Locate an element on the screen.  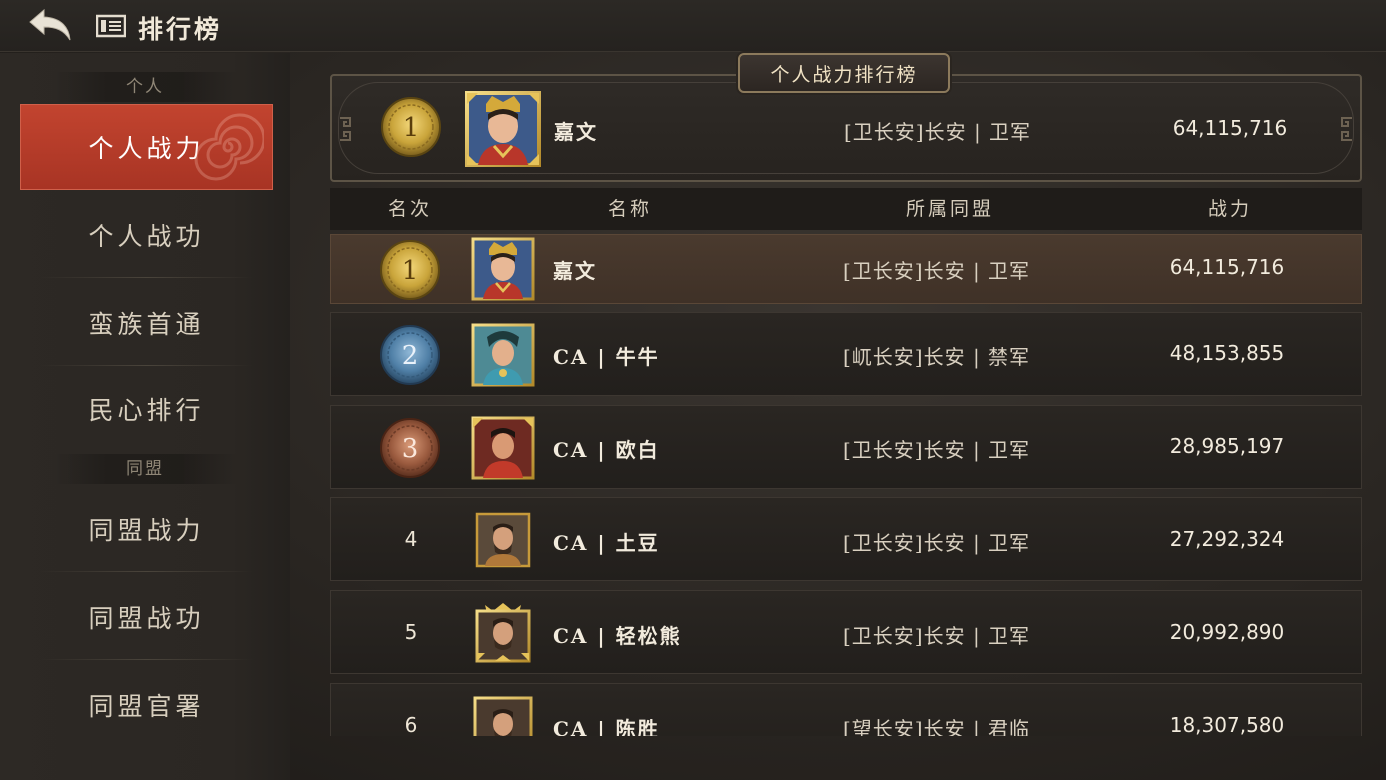
rank-number: 6 is located at coordinates (411, 724).